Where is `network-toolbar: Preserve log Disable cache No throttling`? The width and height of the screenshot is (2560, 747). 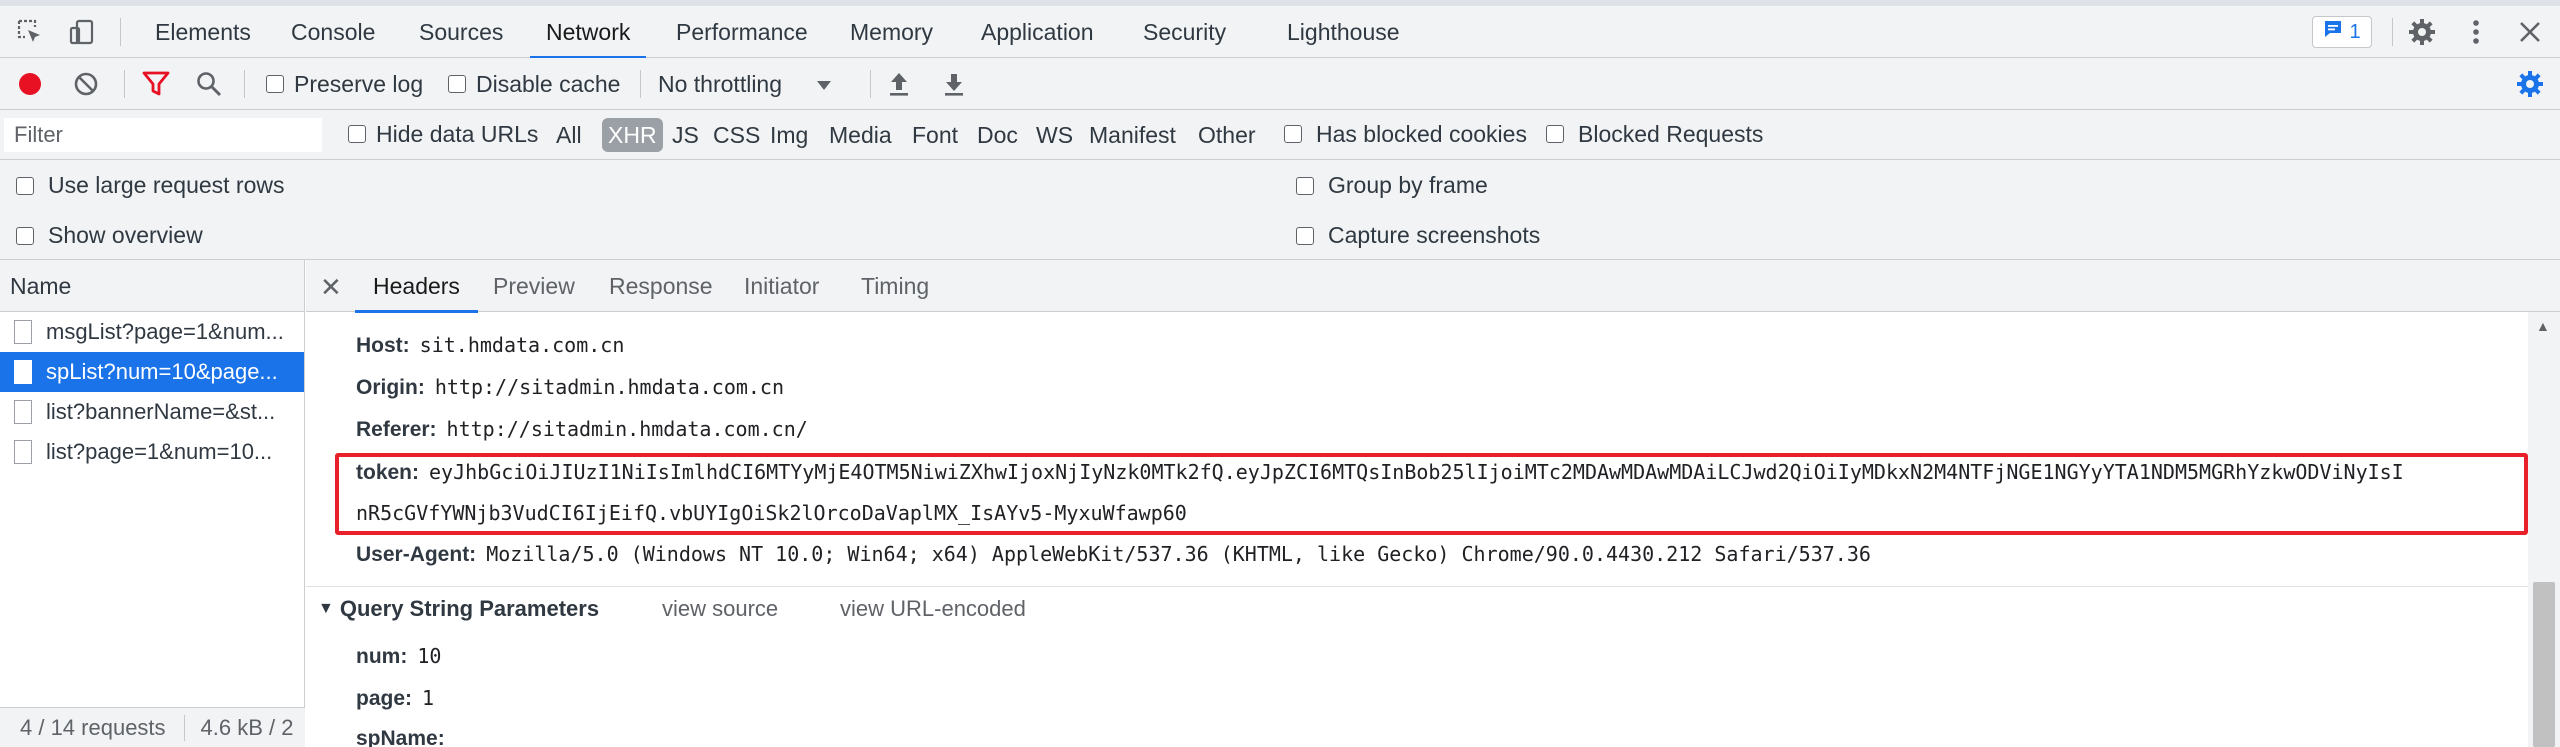 network-toolbar: Preserve log Disable cache No throttling is located at coordinates (1280, 84).